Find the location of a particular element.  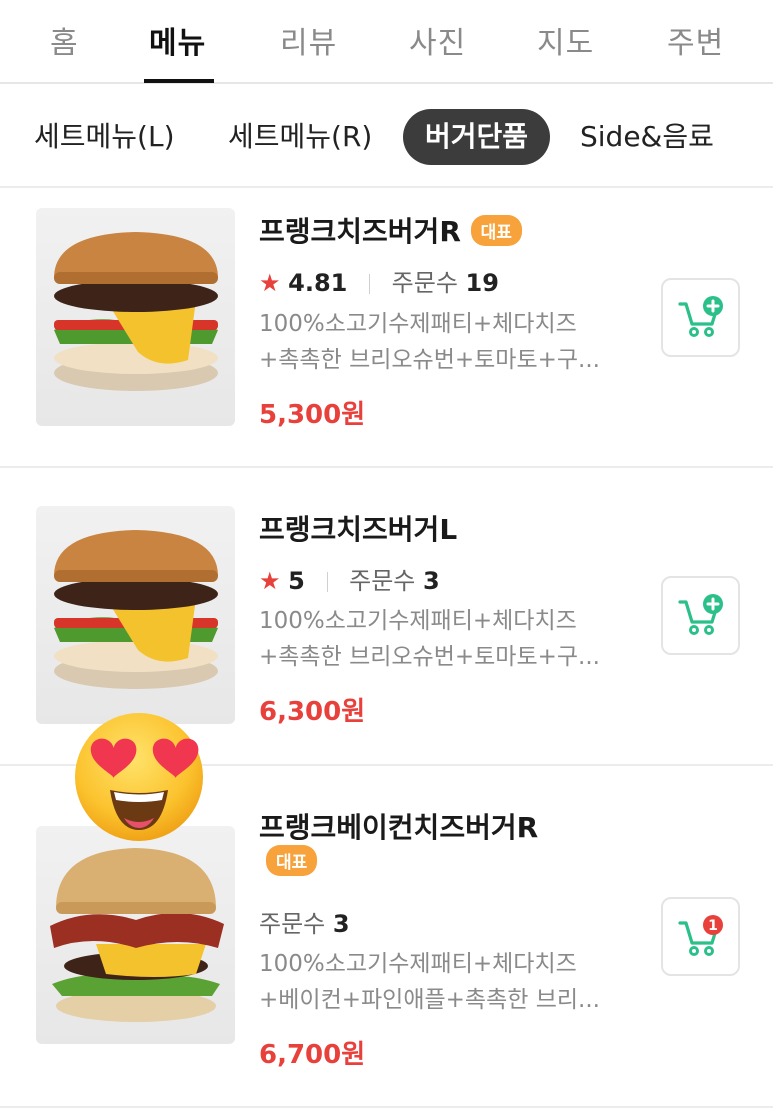

tab-home: 홈 is located at coordinates (64, 40).